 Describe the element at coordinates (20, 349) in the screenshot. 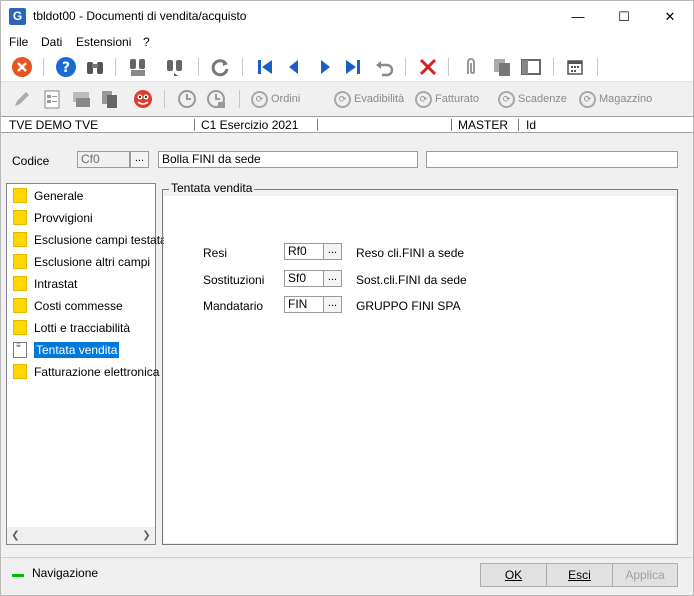

I see `document-icon: ≡` at that location.